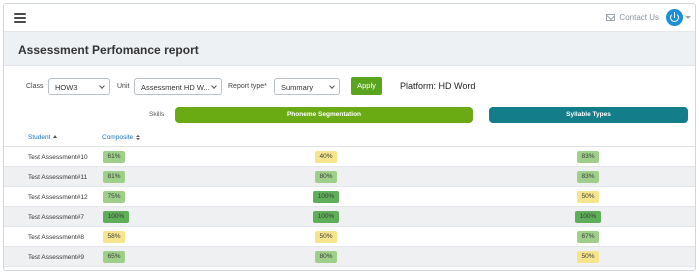  Describe the element at coordinates (66, 87) in the screenshot. I see `class-select-value: HOW3` at that location.